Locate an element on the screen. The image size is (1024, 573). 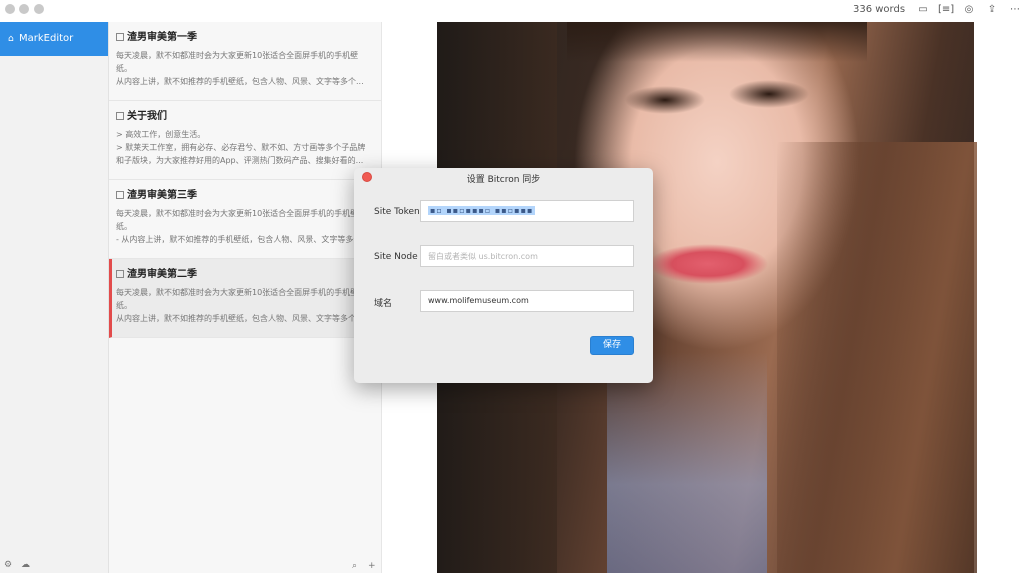
settings-icon: ⚙ is located at coordinates (8, 565).